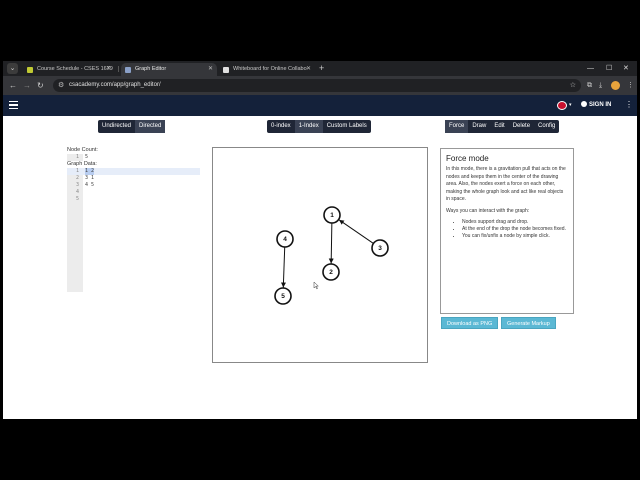 The image size is (640, 480). I want to click on close-window-icon: ✕, so click(626, 68).